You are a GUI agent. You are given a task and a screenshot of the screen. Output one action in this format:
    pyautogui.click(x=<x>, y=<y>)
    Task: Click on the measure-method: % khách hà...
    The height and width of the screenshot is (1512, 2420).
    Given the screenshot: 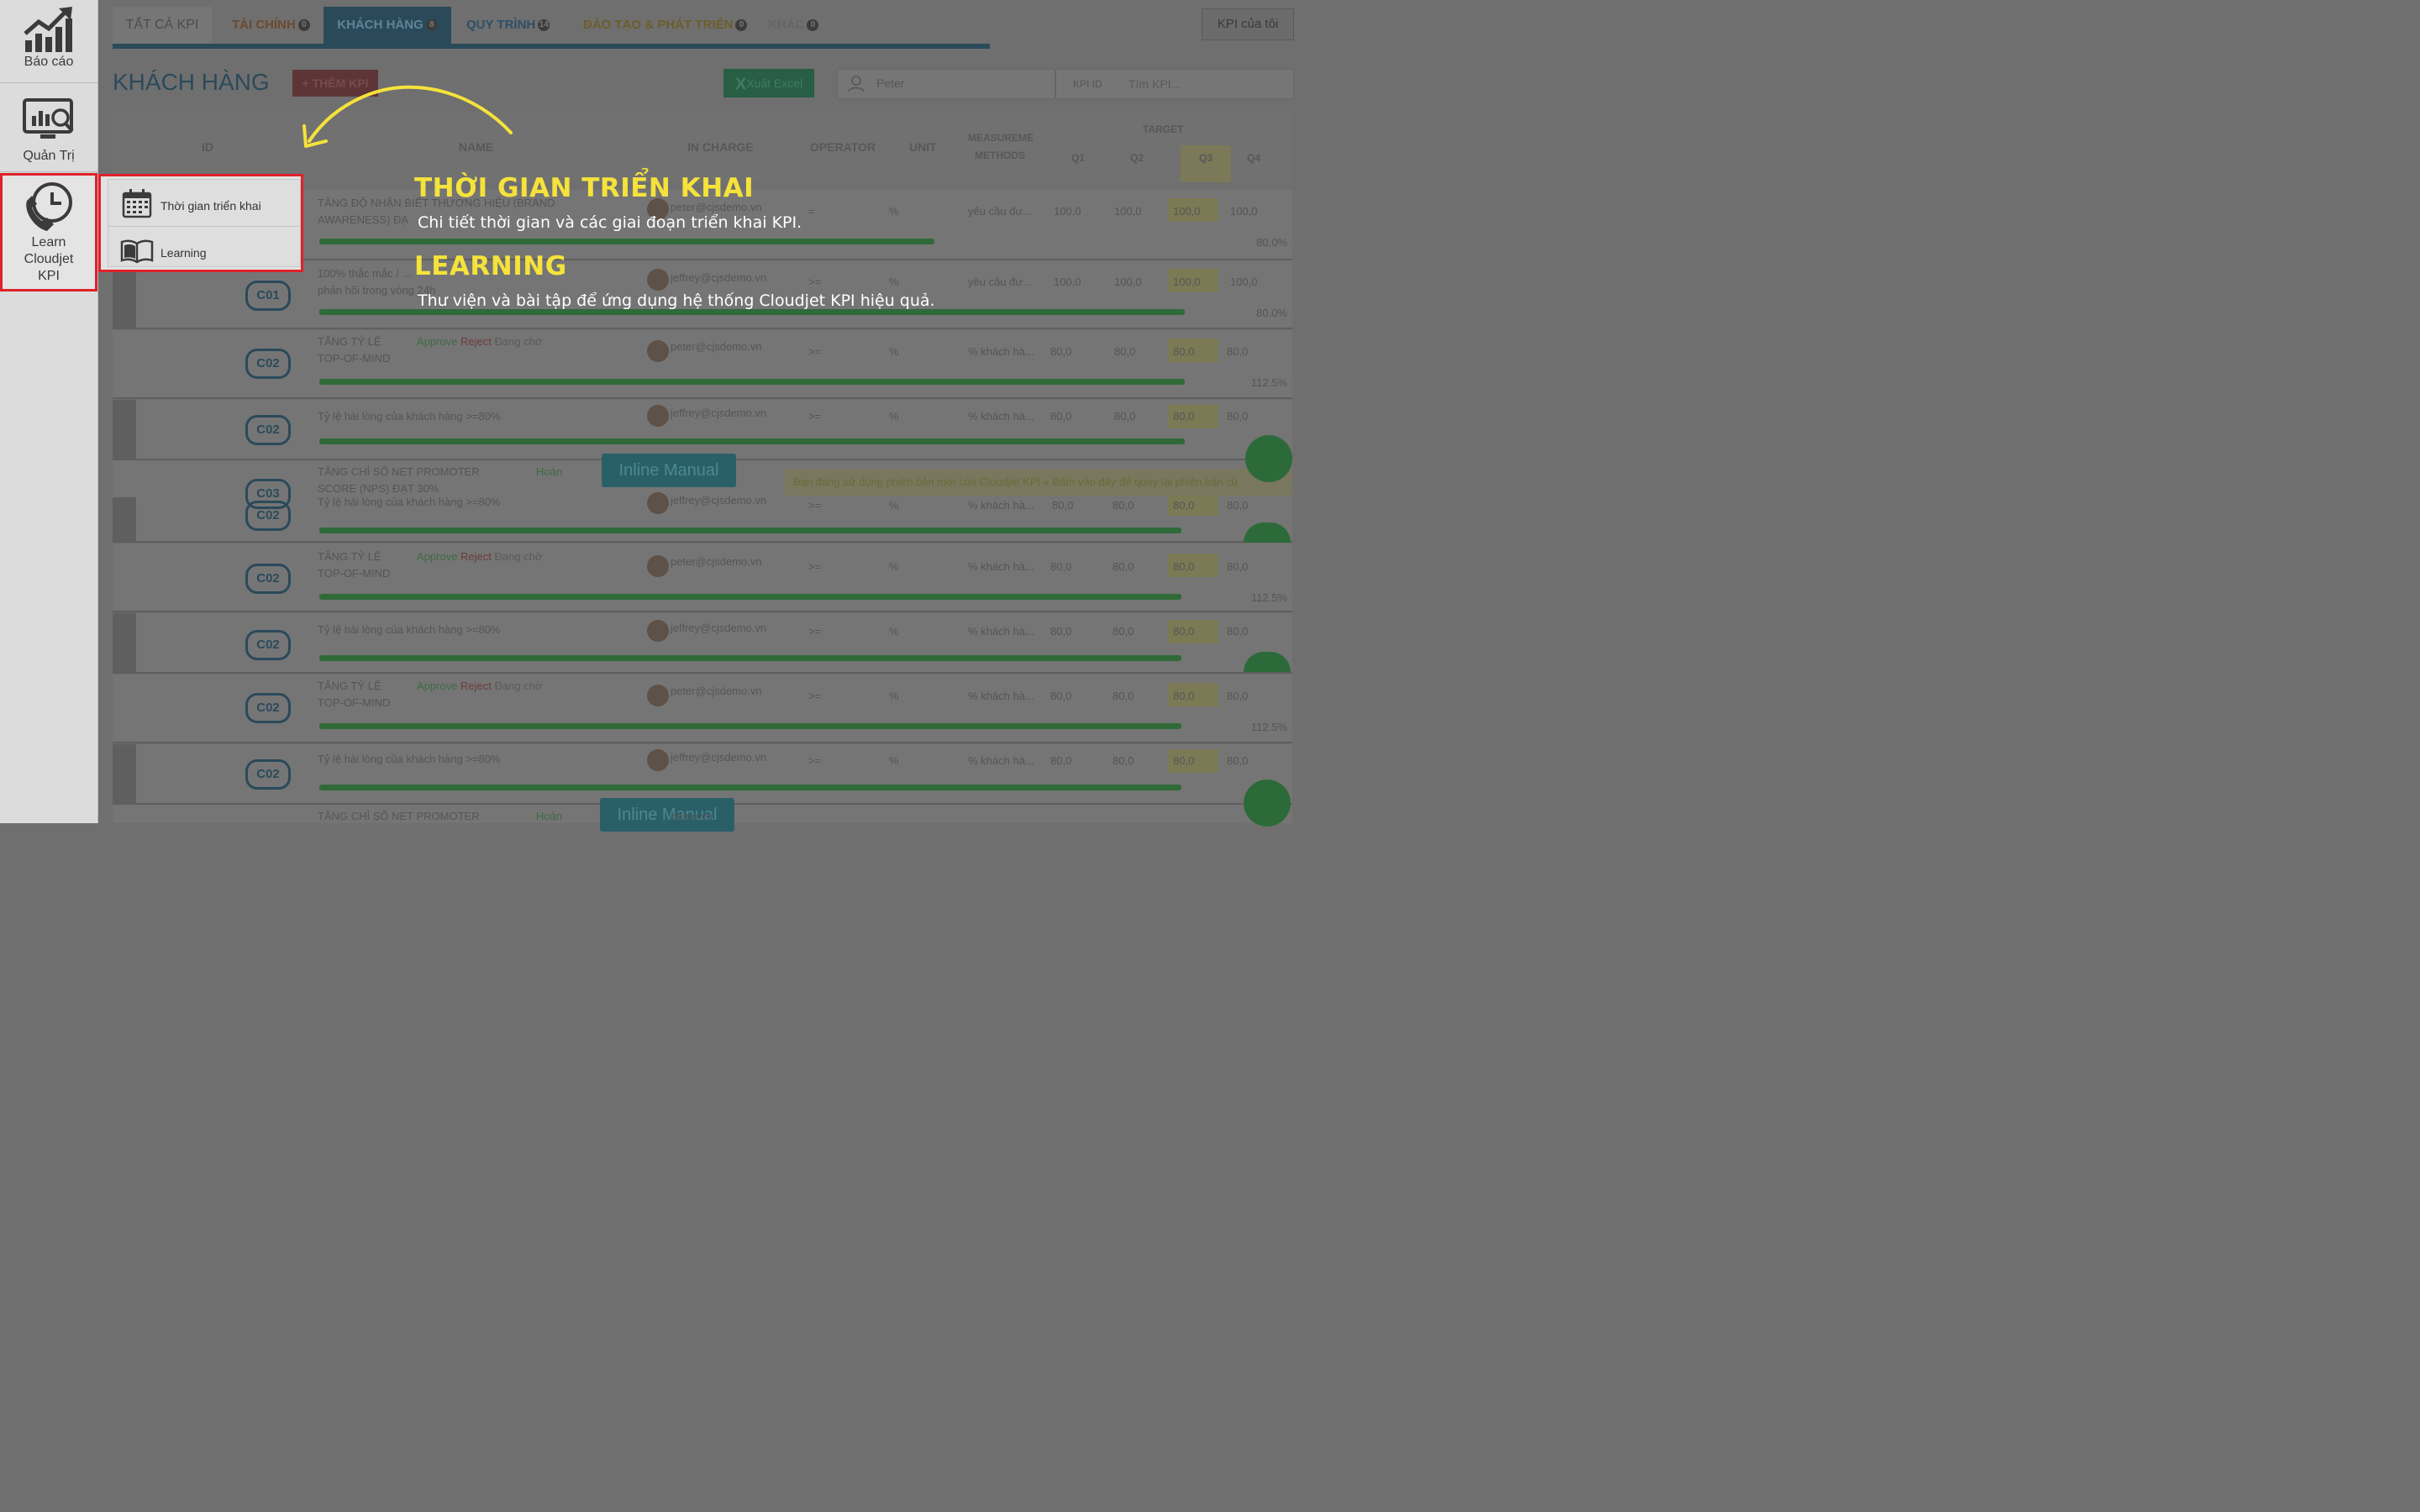 What is the action you would take?
    pyautogui.click(x=1001, y=631)
    